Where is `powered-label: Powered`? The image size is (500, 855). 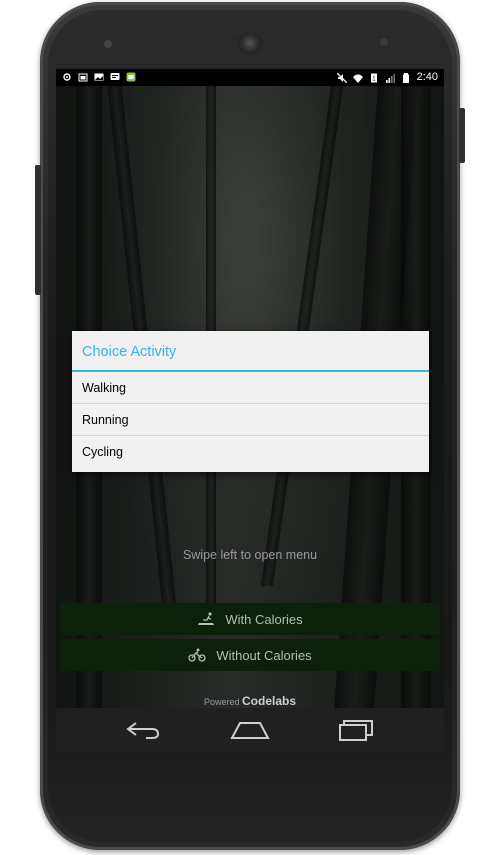
powered-label: Powered is located at coordinates (221, 702).